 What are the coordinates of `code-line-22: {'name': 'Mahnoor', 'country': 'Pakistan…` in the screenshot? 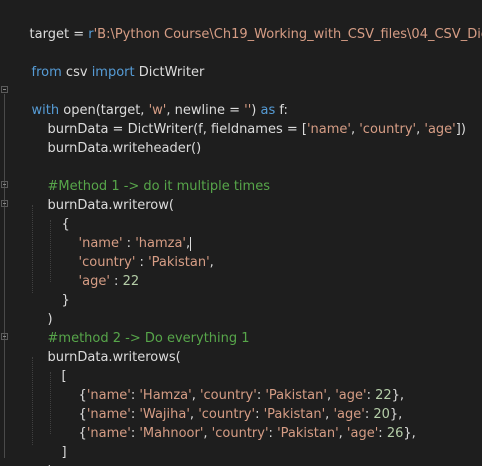 It's located at (239, 423).